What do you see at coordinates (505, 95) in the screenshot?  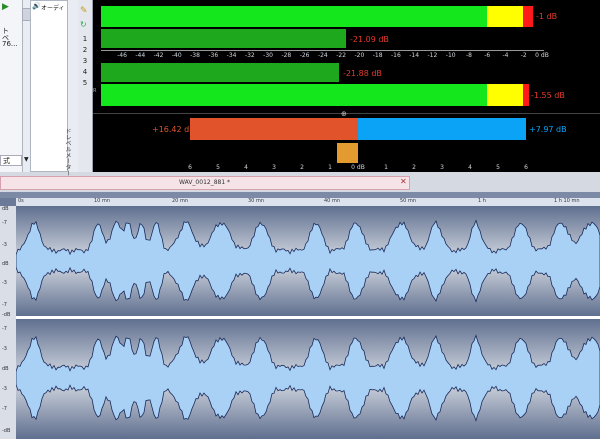 I see `meter-bar-peak-right-yellow` at bounding box center [505, 95].